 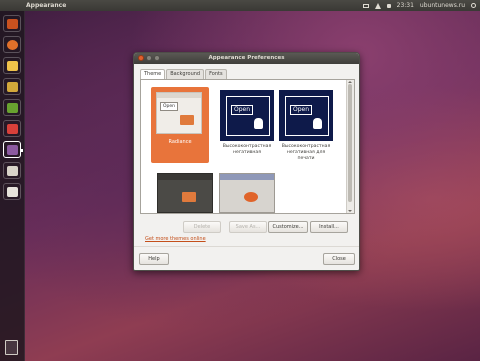 What do you see at coordinates (350, 82) in the screenshot?
I see `scroll-up-icon` at bounding box center [350, 82].